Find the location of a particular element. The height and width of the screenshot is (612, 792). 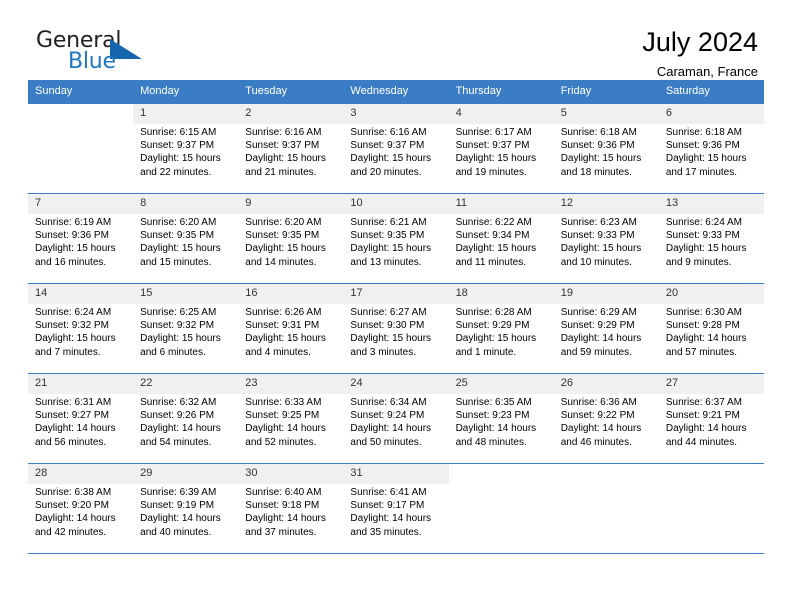

sunrise-text: Sunrise: 6:21 AM is located at coordinates (388, 222).